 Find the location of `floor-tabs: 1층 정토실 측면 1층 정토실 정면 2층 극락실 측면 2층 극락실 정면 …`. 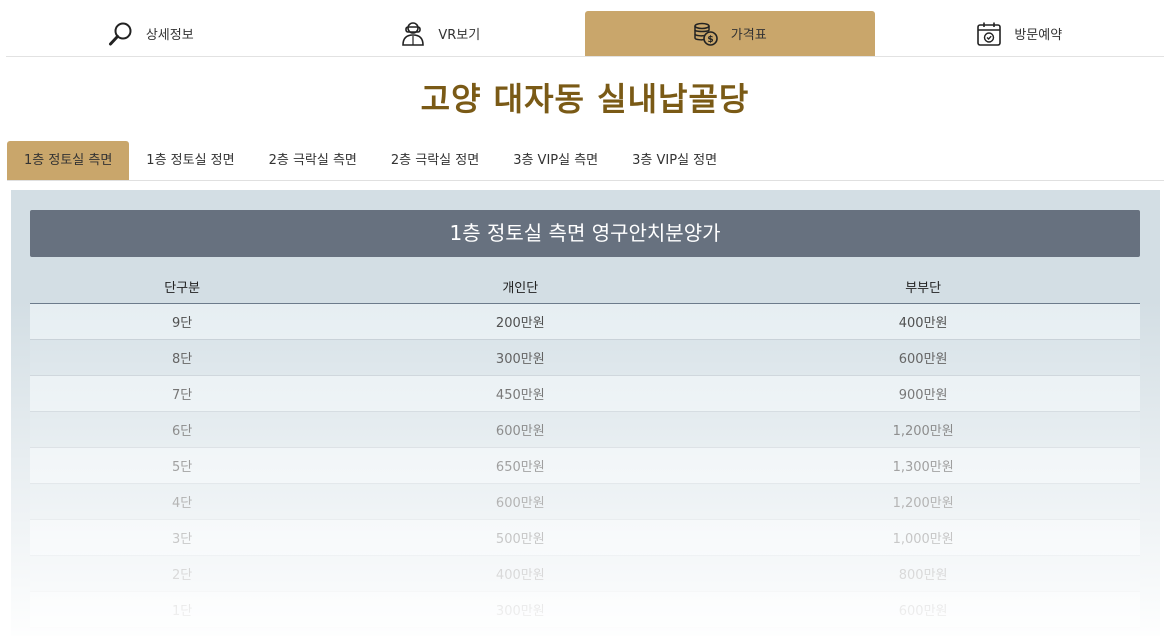

floor-tabs: 1층 정토실 측면 1층 정토실 정면 2층 극락실 측면 2층 극락실 정면 … is located at coordinates (585, 161).